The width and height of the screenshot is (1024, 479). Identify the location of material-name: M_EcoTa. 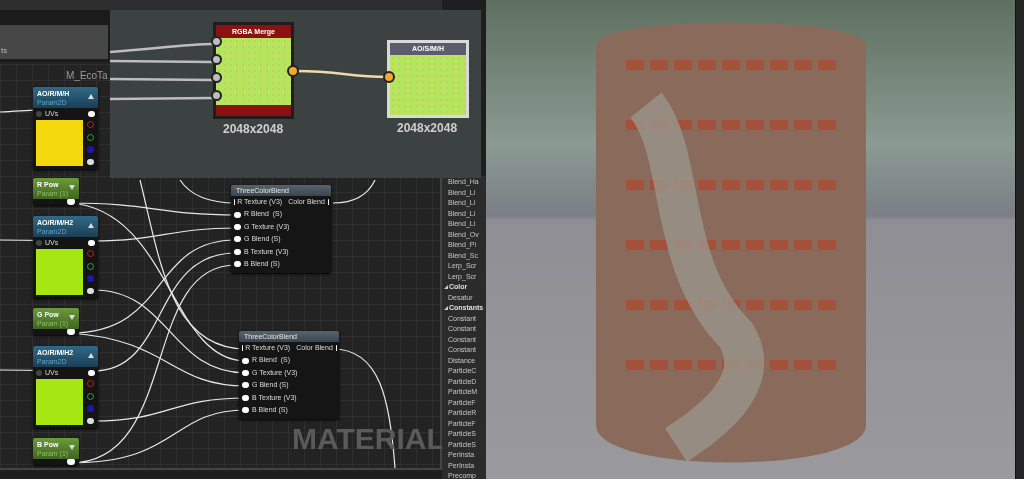
(87, 76).